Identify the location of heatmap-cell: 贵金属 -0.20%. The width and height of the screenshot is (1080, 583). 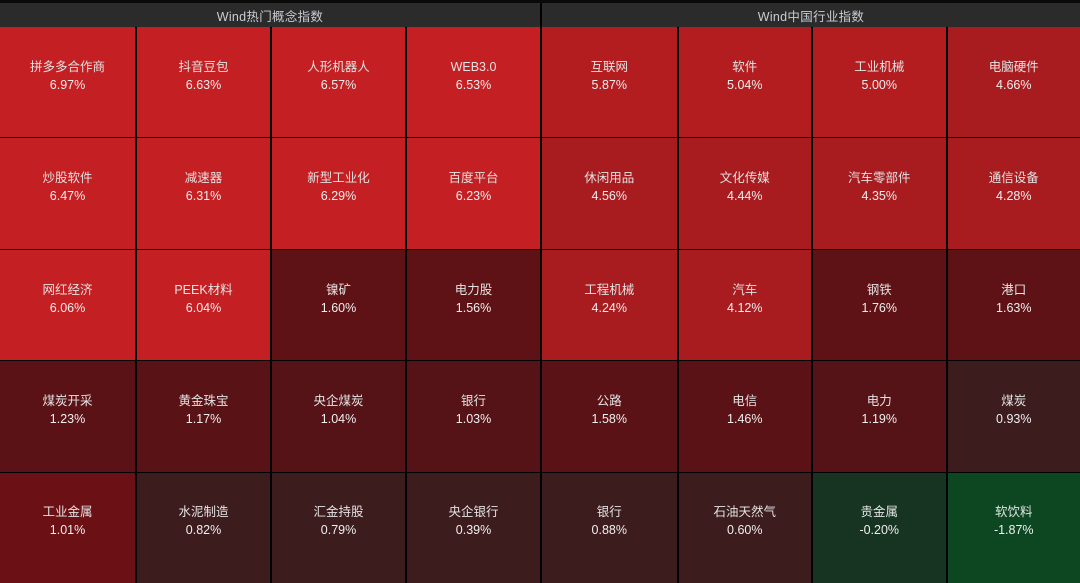
(878, 527).